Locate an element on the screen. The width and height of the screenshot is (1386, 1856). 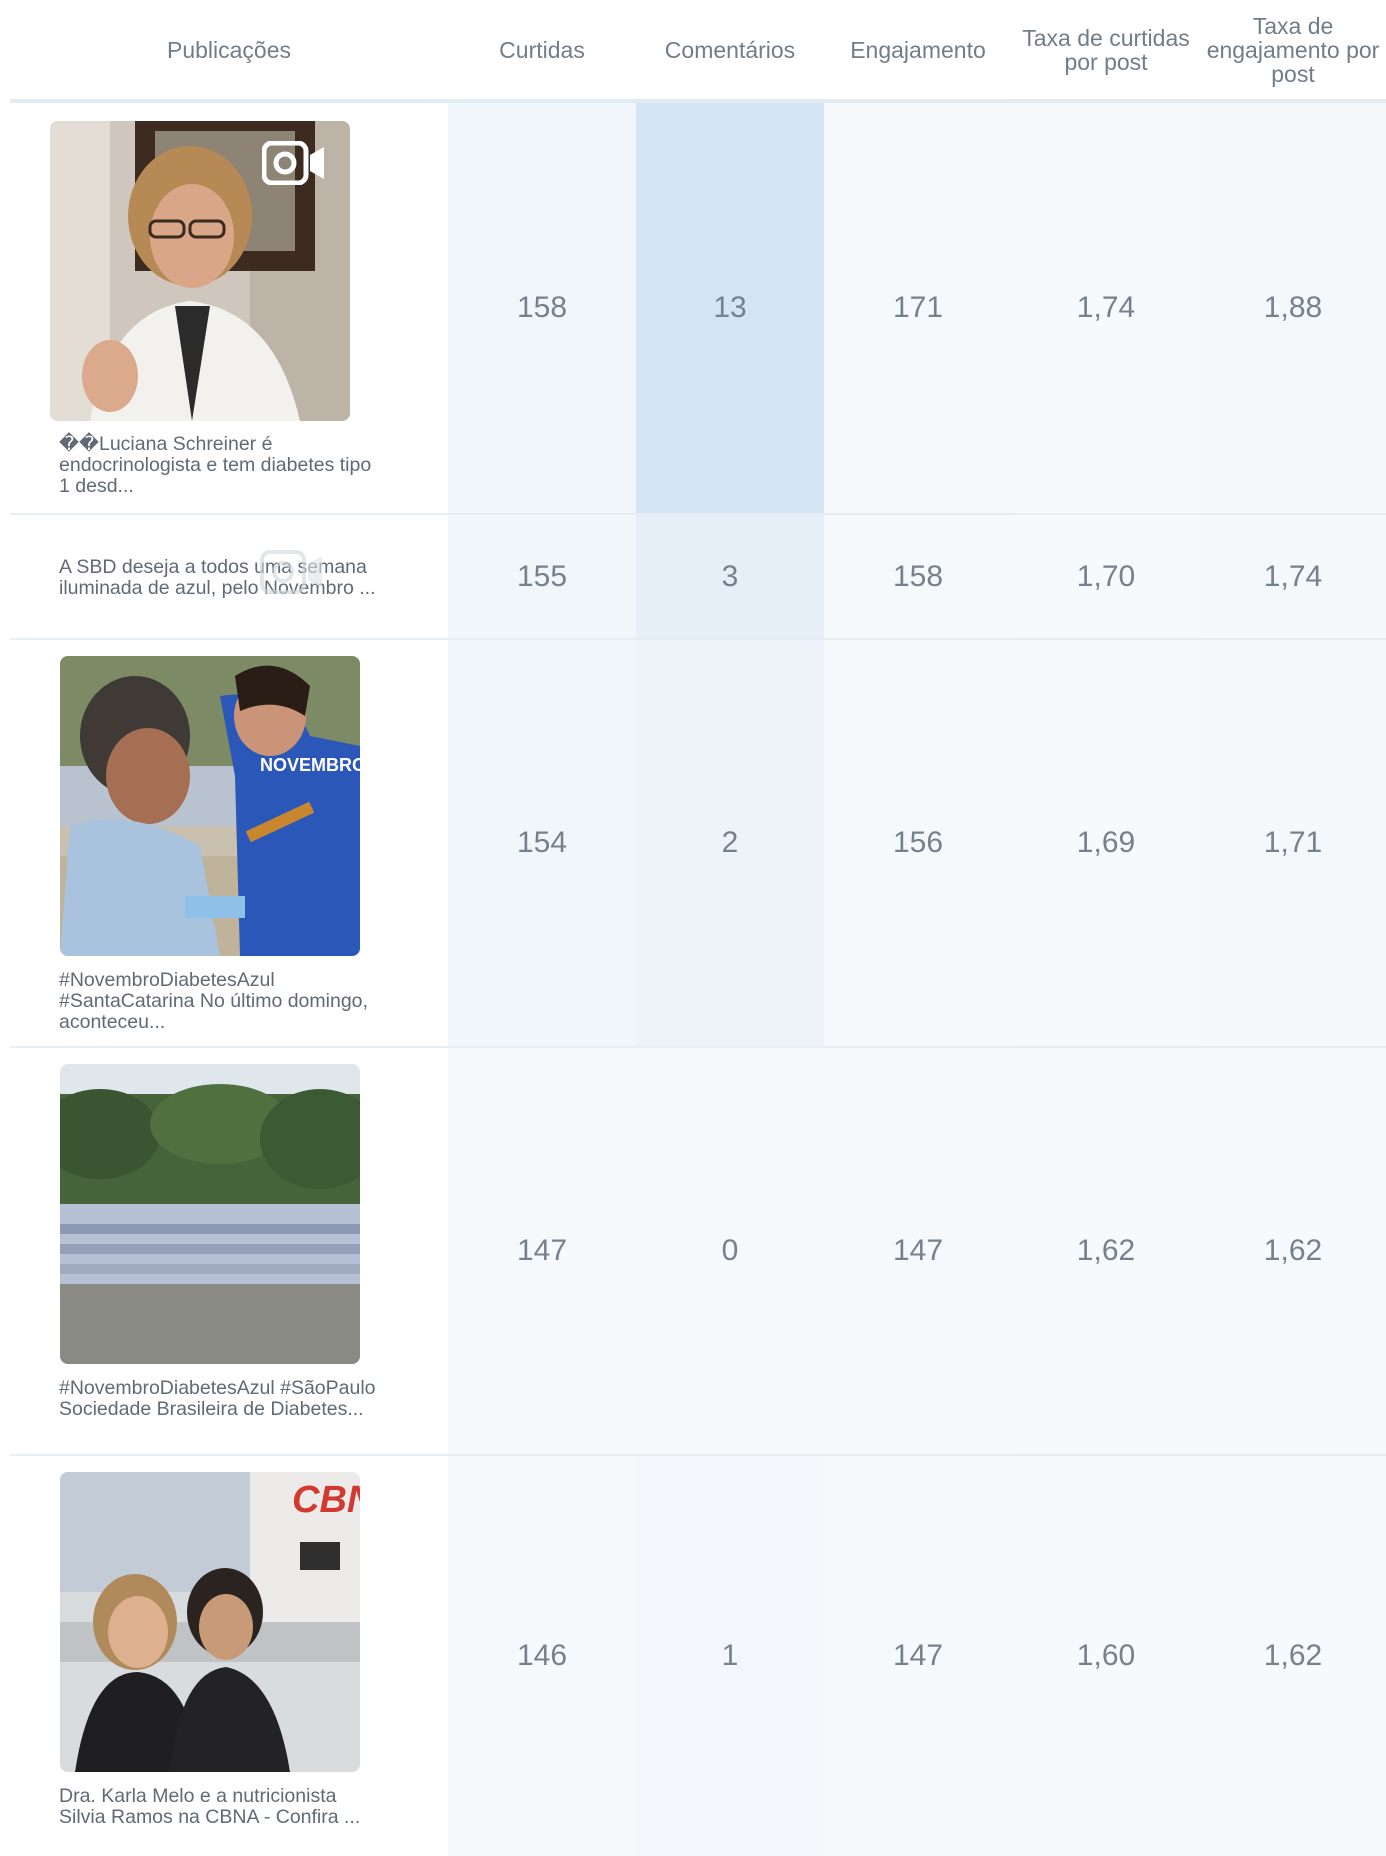
like-rate-value: 1,74 is located at coordinates (1106, 307).